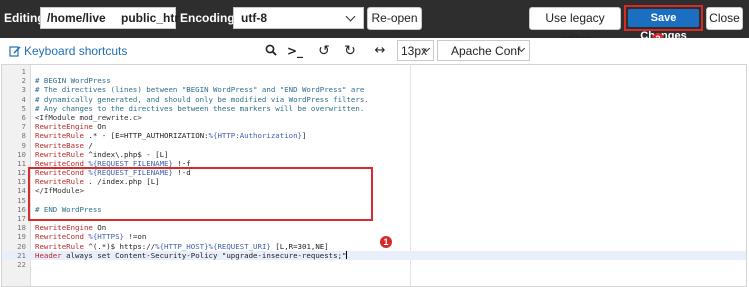 This screenshot has height=287, width=749. Describe the element at coordinates (21, 228) in the screenshot. I see `line-number: 18` at that location.